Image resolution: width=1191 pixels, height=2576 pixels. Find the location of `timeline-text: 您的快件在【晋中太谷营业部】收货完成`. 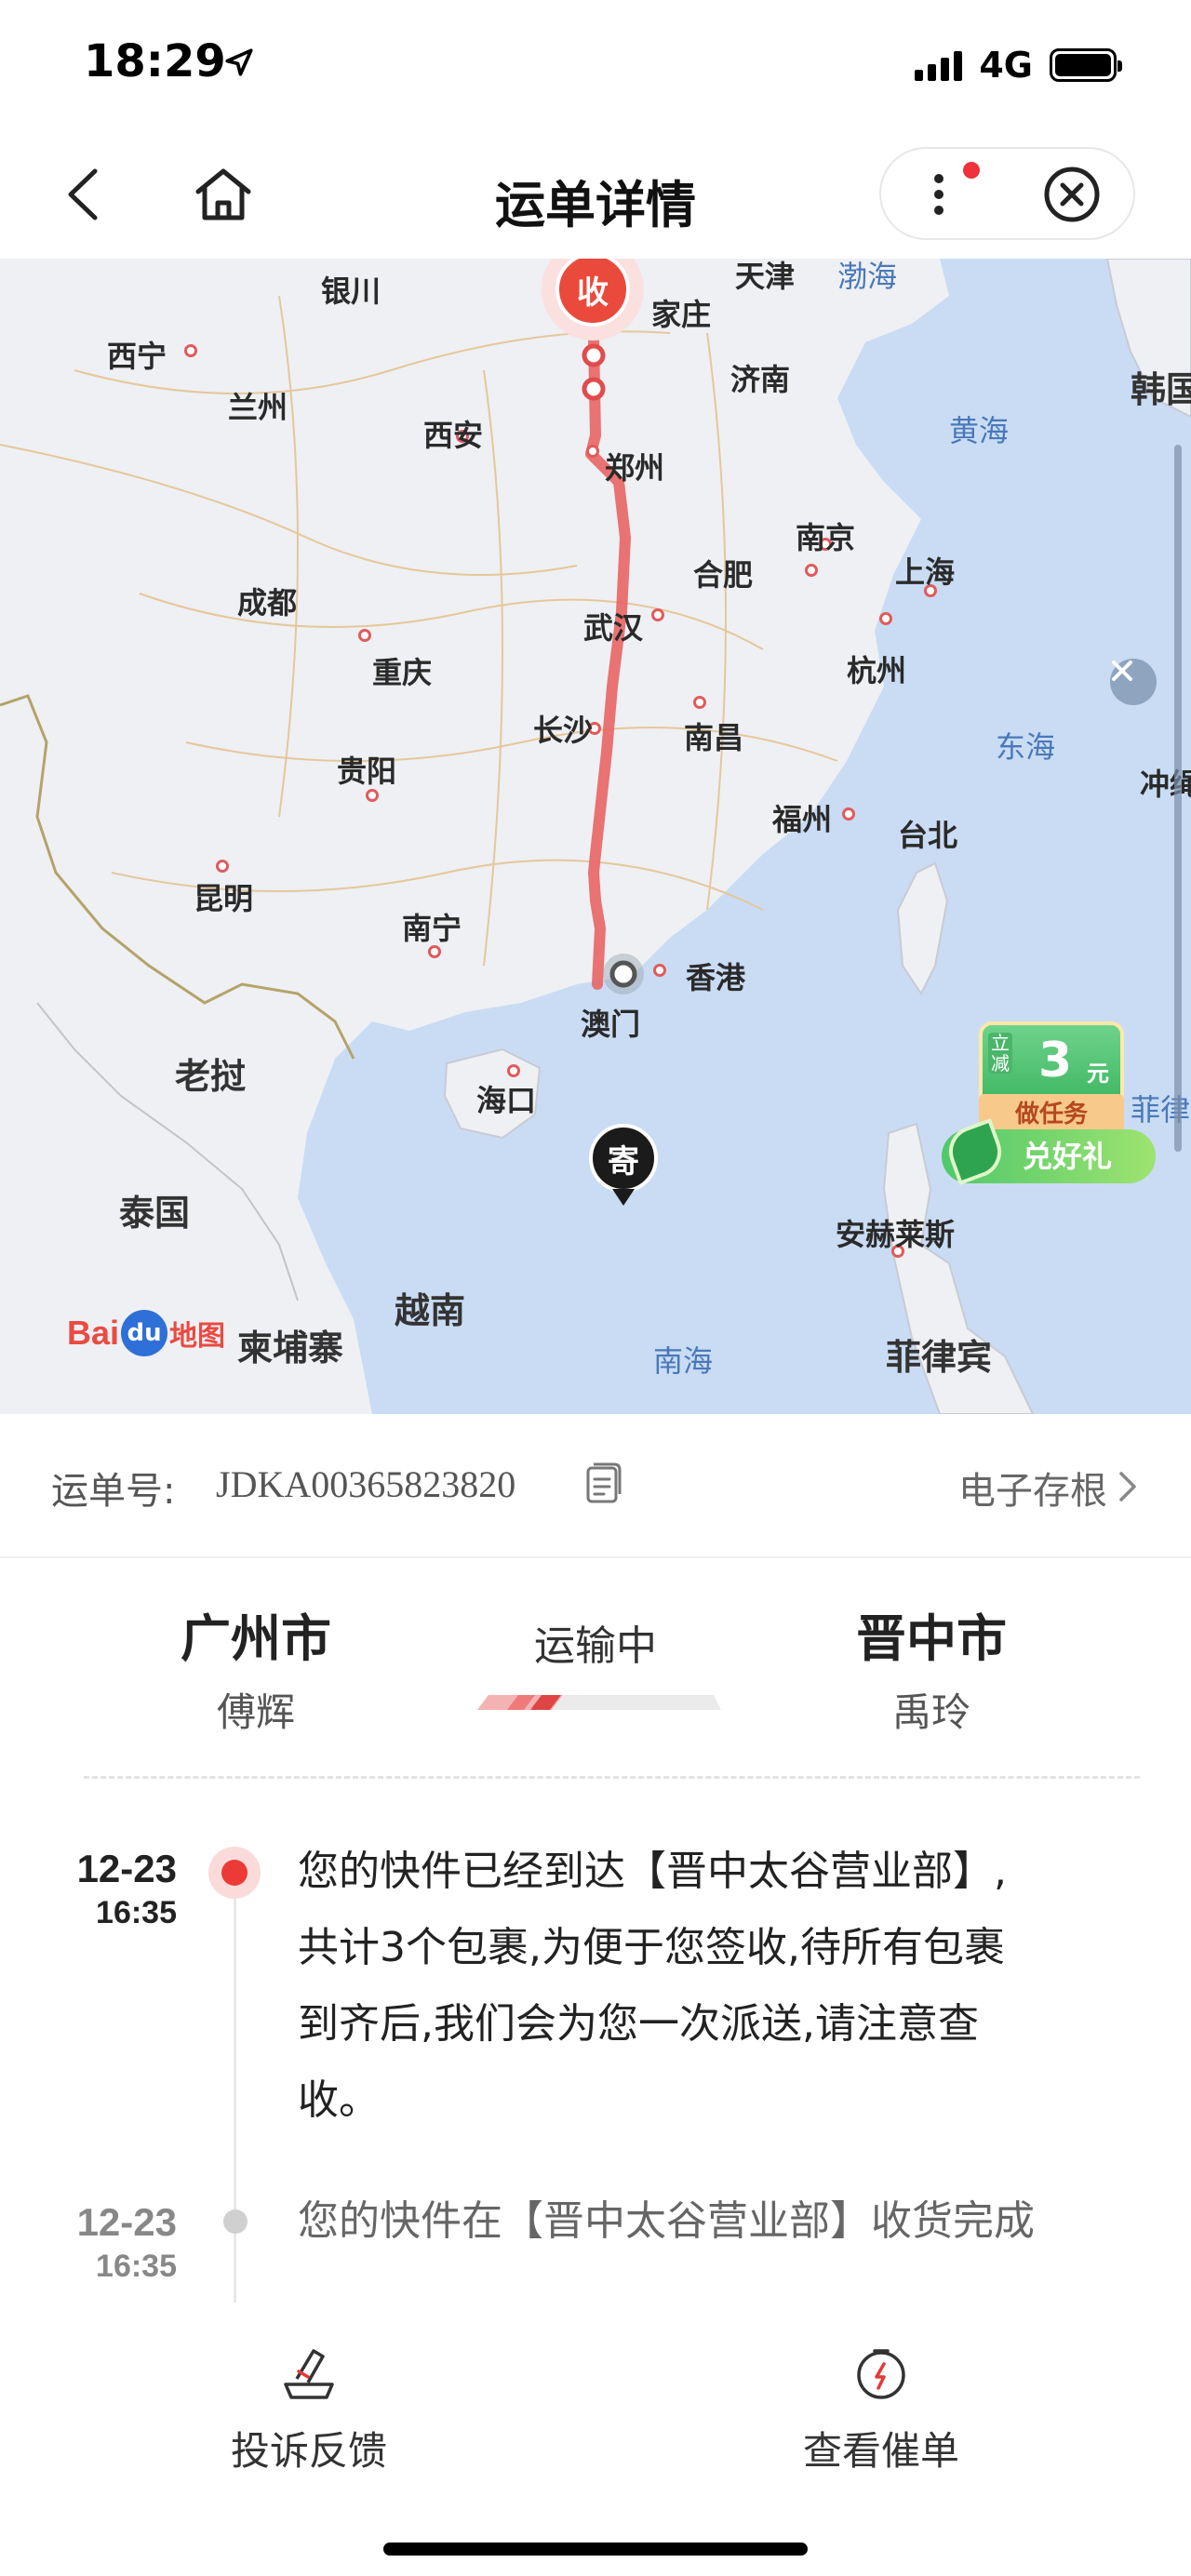

timeline-text: 您的快件在【晋中太谷营业部】收货完成 is located at coordinates (716, 2221).